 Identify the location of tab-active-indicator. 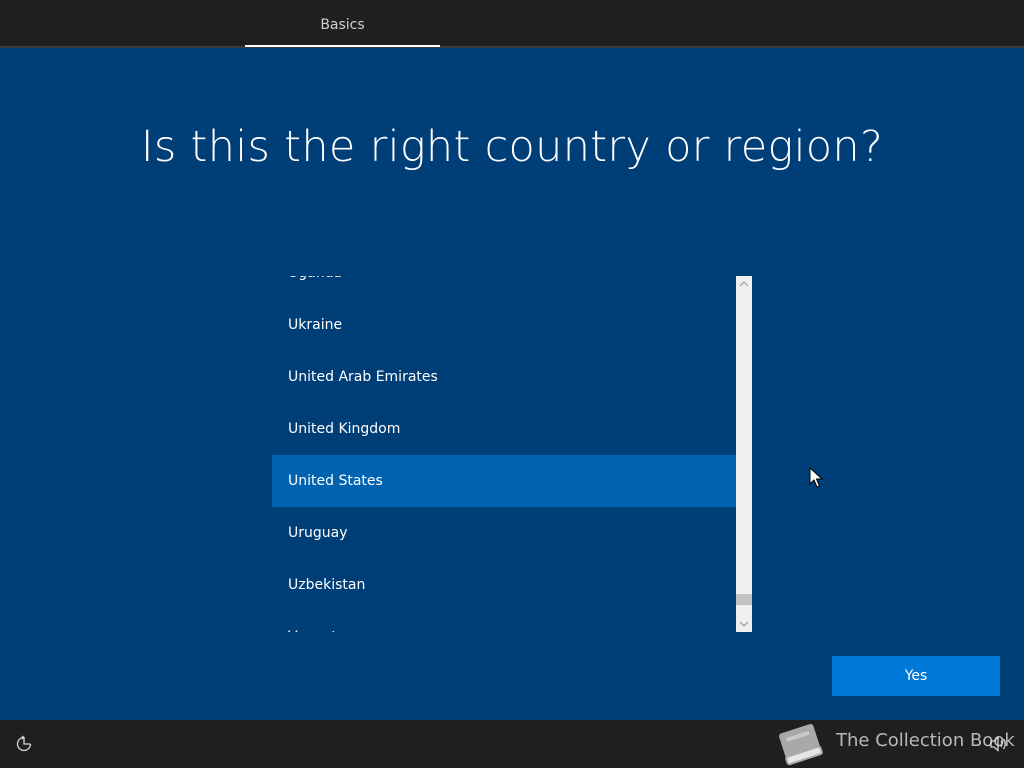
(342, 46).